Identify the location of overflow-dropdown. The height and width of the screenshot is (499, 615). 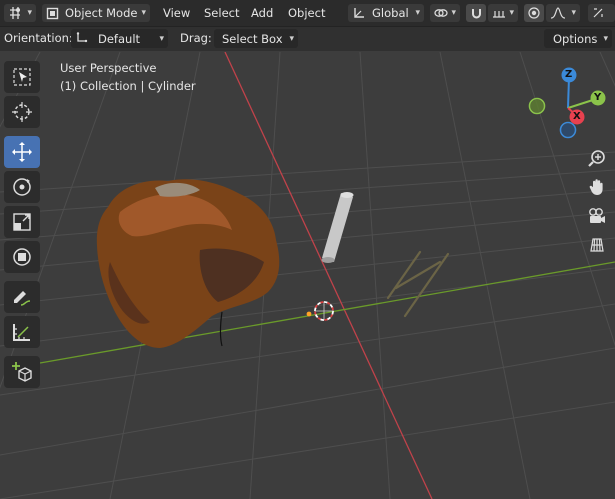
(601, 13).